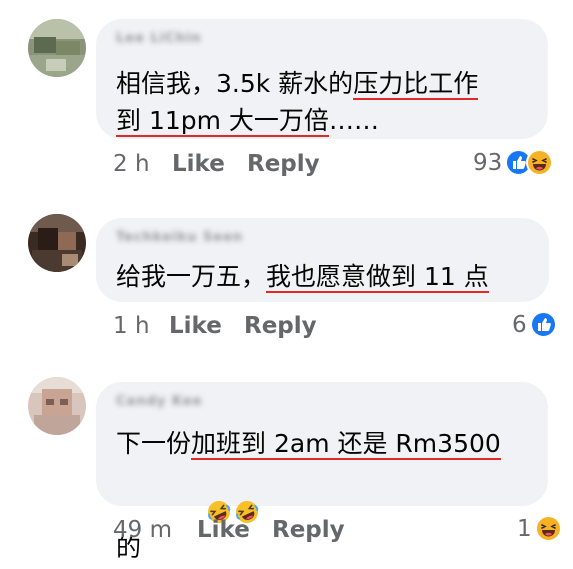 This screenshot has width=573, height=569. Describe the element at coordinates (346, 444) in the screenshot. I see `underlined-text: 加班到 2am 还是 Rm3500` at that location.